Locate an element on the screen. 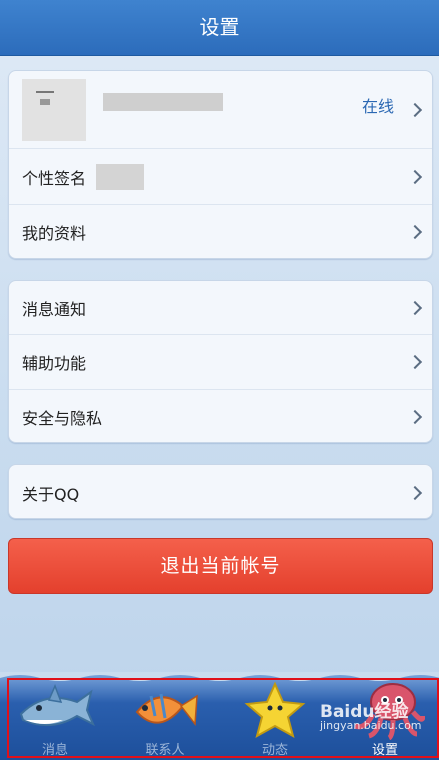 The height and width of the screenshot is (760, 439). about-qq-label: 关于QQ is located at coordinates (51, 494).